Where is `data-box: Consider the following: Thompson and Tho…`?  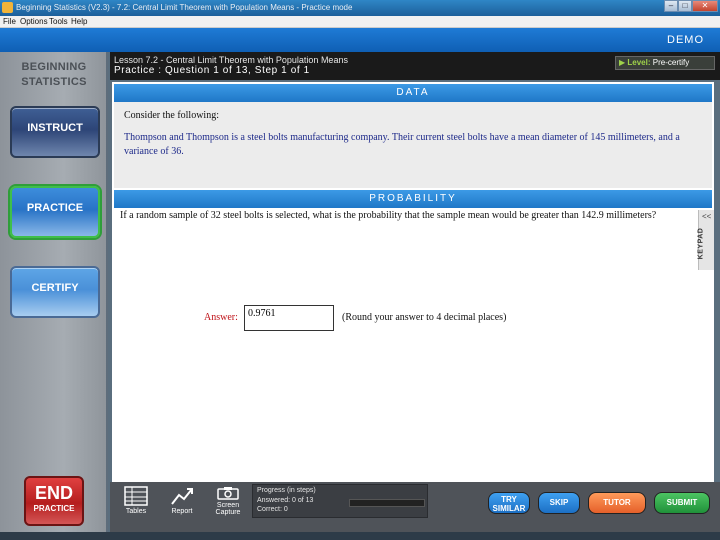
data-box: Consider the following: Thompson and Tho… is located at coordinates (413, 145).